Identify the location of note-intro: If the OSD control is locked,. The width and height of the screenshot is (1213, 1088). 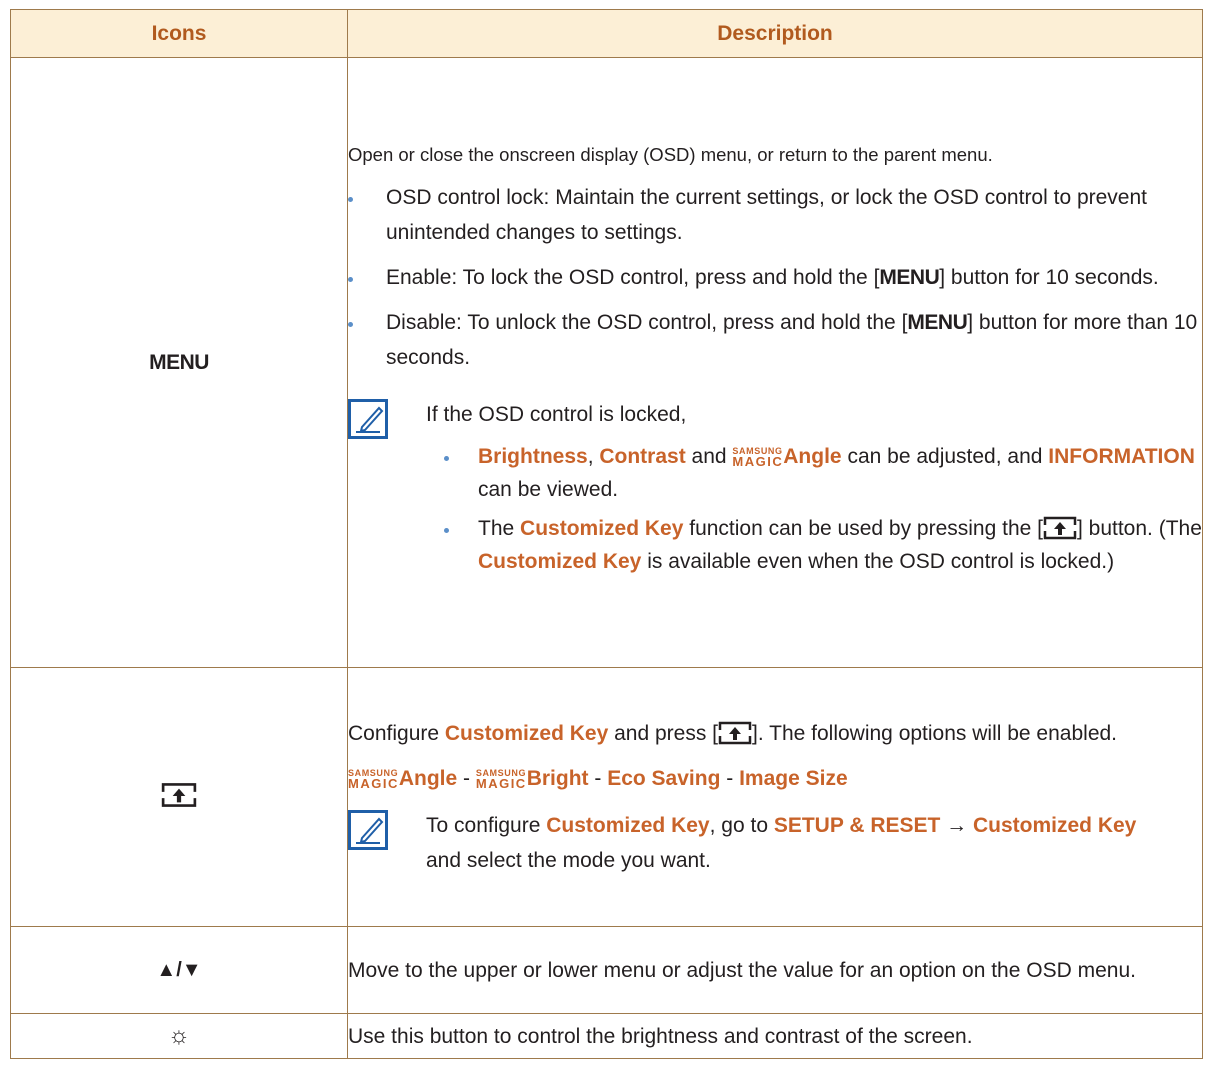
(556, 414).